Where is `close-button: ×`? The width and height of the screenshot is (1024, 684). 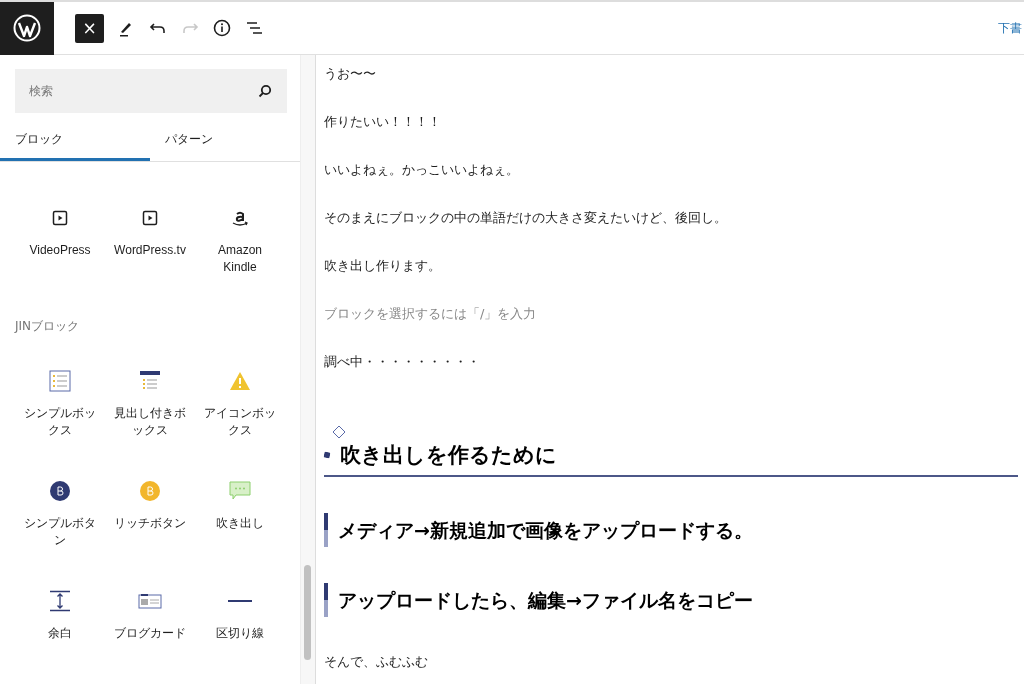
close-button: × is located at coordinates (89, 28).